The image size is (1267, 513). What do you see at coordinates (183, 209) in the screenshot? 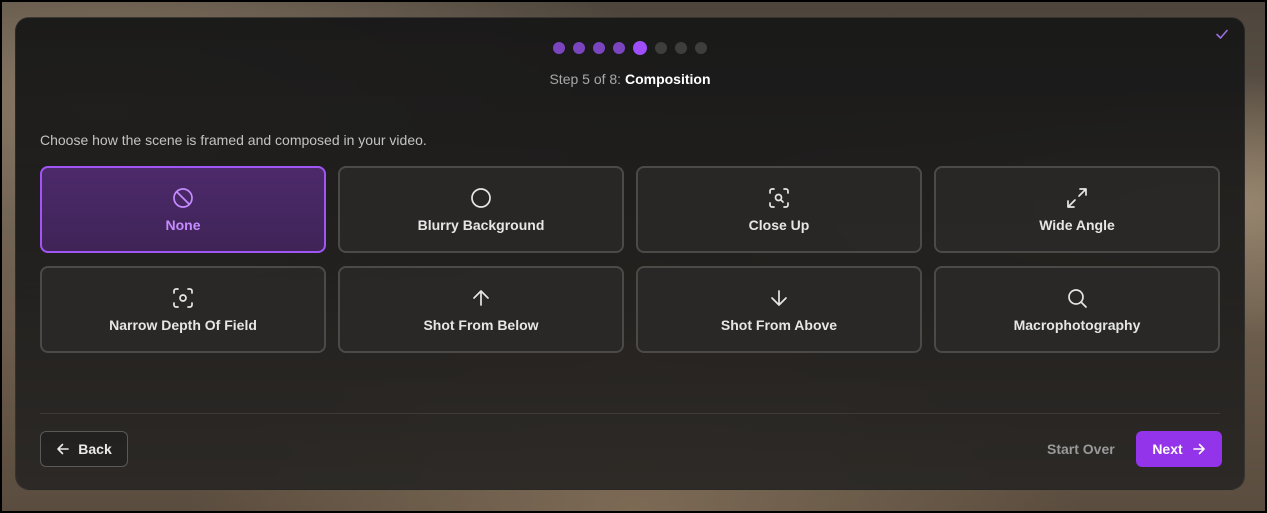
I see `option-none: None` at bounding box center [183, 209].